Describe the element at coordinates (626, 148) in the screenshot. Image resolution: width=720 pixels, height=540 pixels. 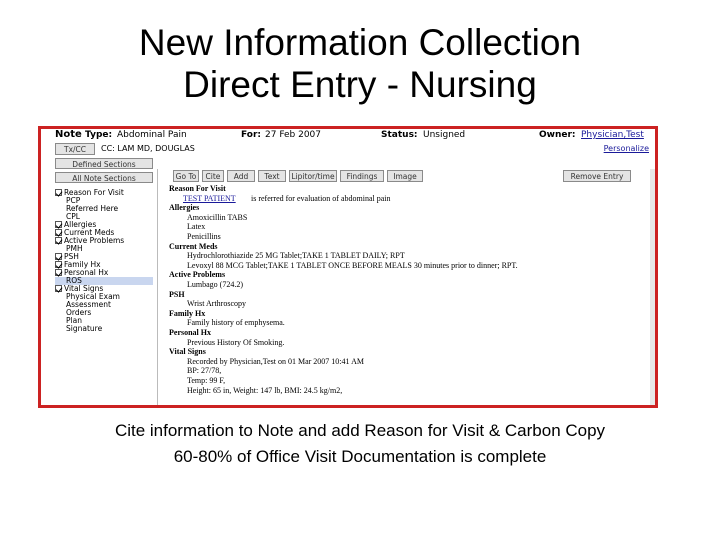
I see `personalize-link: Personalize` at that location.